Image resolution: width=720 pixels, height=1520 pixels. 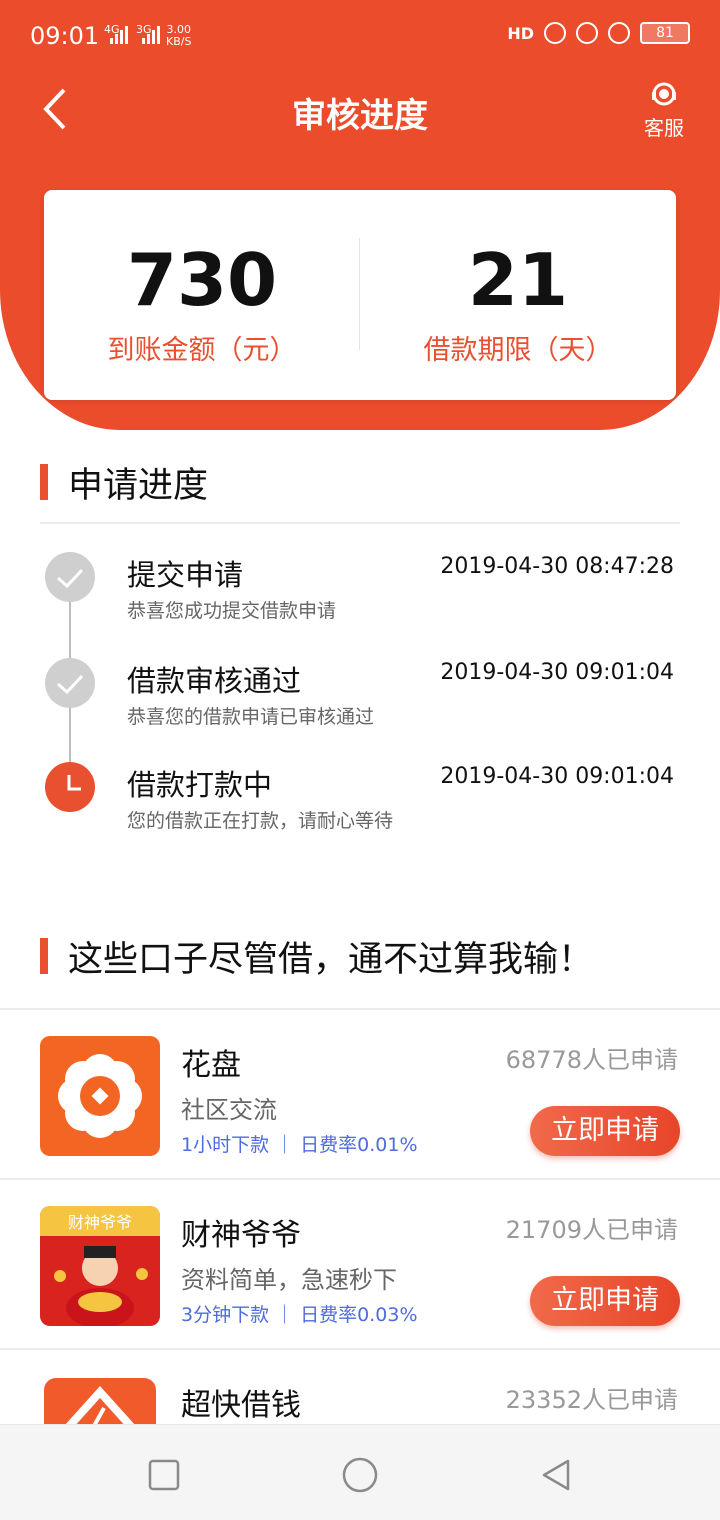 What do you see at coordinates (138, 485) in the screenshot?
I see `progress-title: 申请进度` at bounding box center [138, 485].